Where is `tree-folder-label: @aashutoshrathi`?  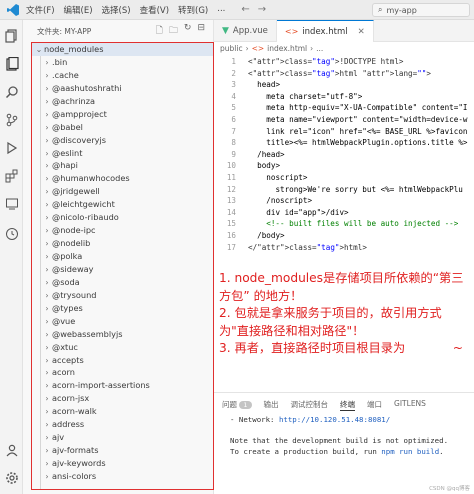 tree-folder-label: @aashutoshrathi is located at coordinates (87, 87).